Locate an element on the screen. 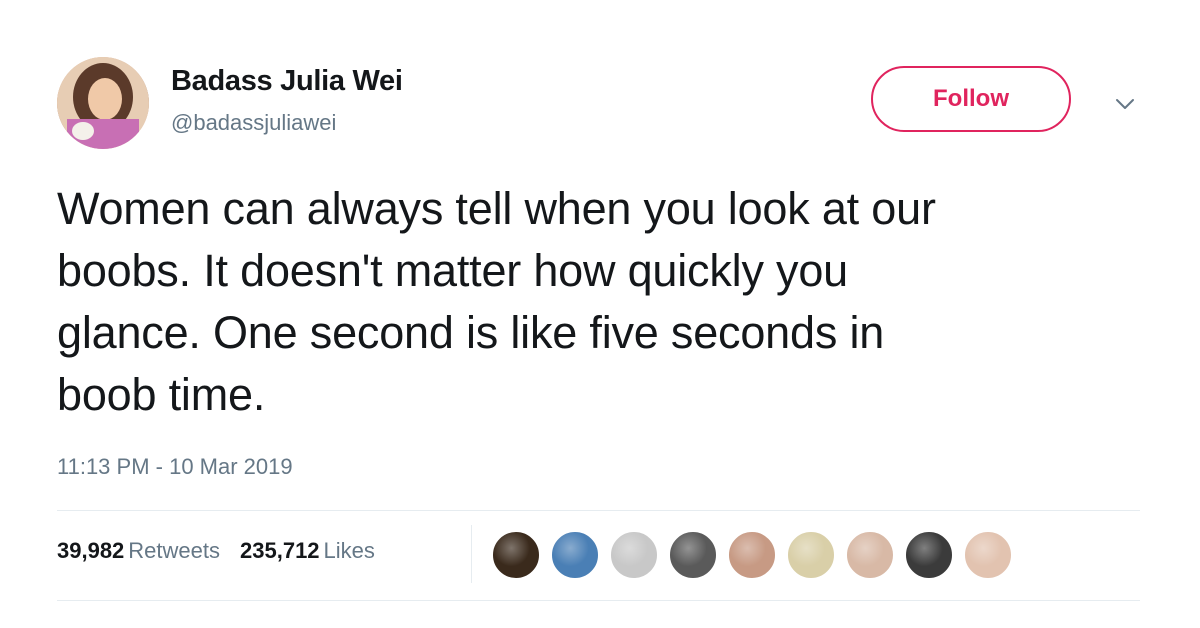 The width and height of the screenshot is (1200, 628). likes-label: Likes is located at coordinates (349, 550).